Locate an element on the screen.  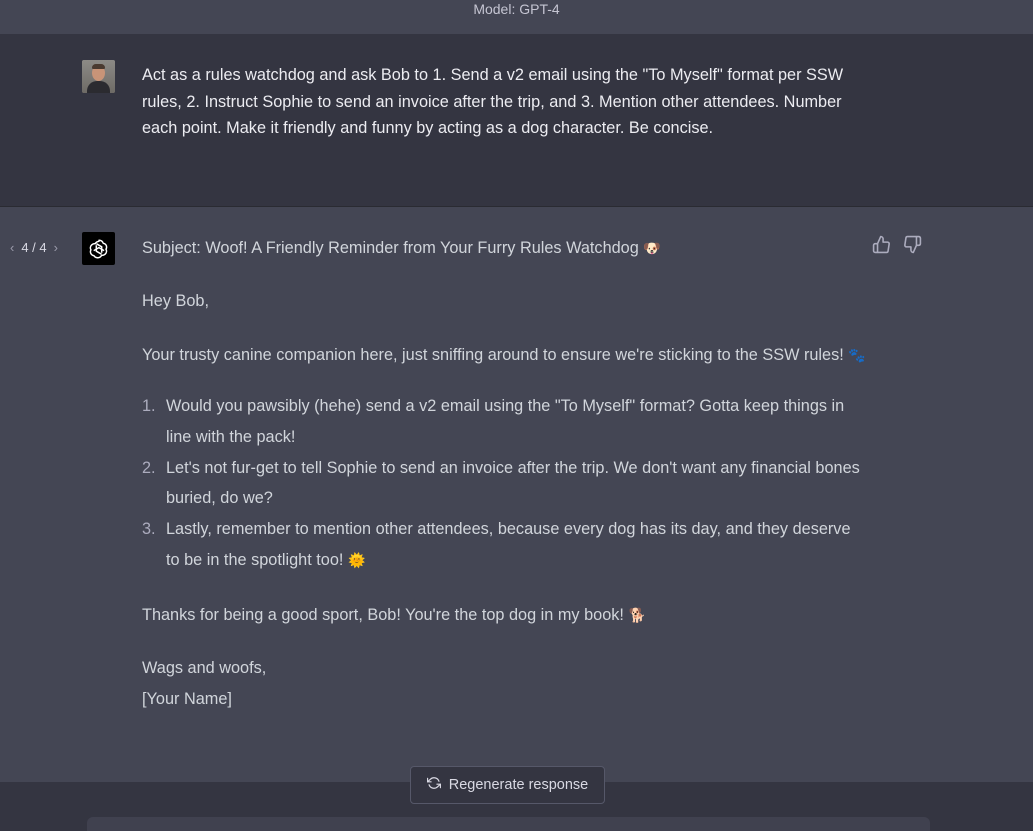
chevron-left-icon: ‹ is located at coordinates (12, 247).